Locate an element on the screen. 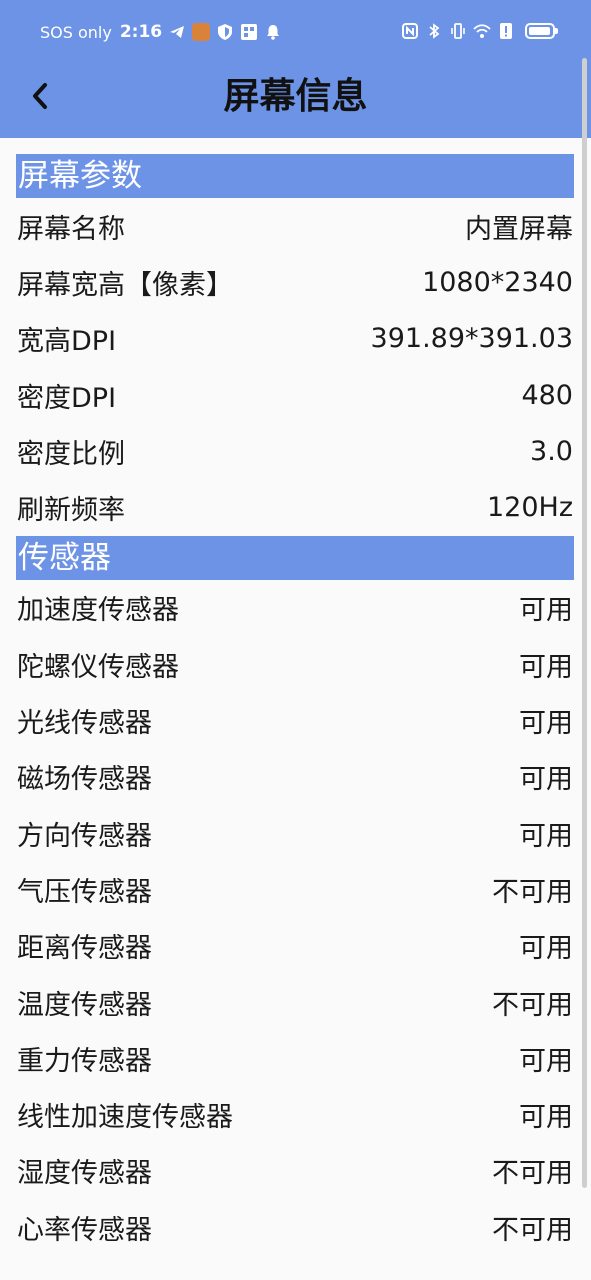 Image resolution: width=591 pixels, height=1280 pixels. battery-icon is located at coordinates (541, 31).